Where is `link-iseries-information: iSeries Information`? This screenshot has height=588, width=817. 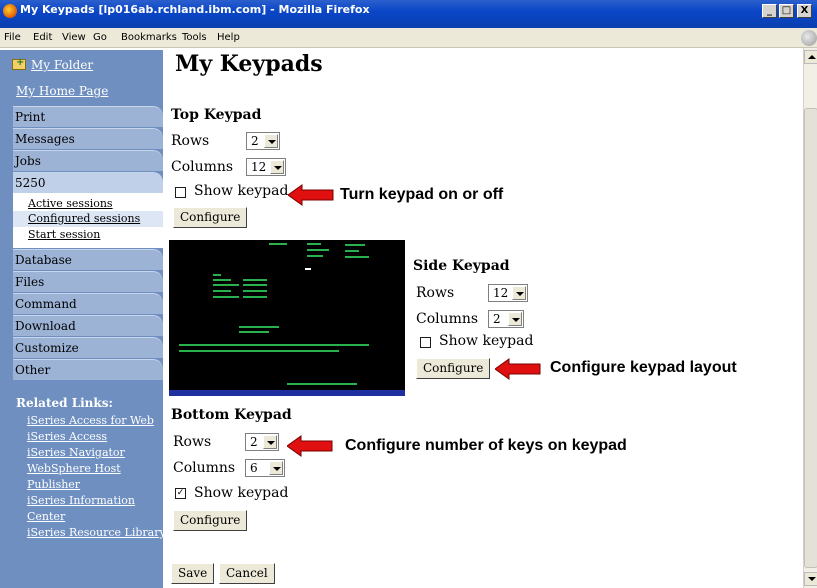
link-iseries-information: iSeries Information is located at coordinates (81, 500).